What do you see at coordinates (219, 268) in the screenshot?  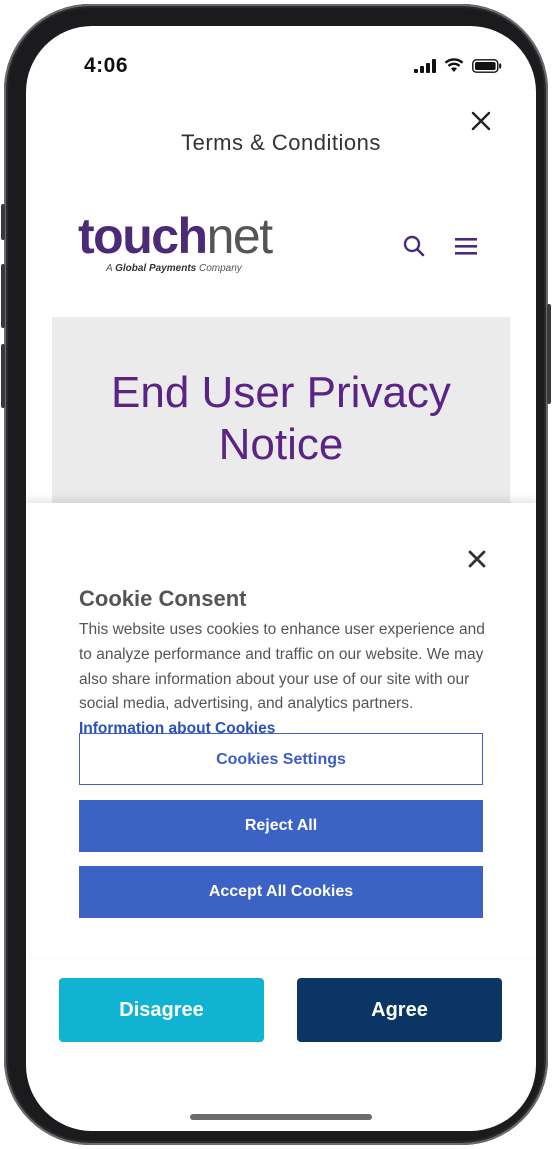 I see `logo-tagline-suffix: Company` at bounding box center [219, 268].